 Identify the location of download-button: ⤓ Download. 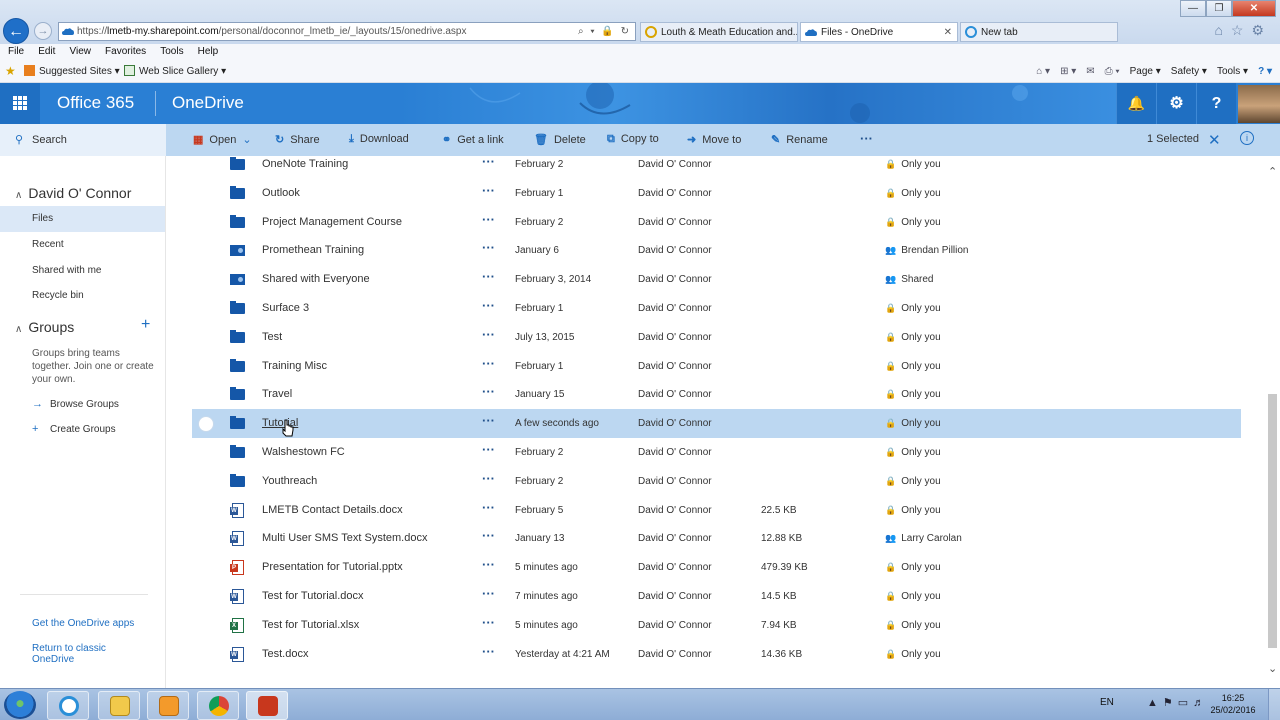
(379, 139).